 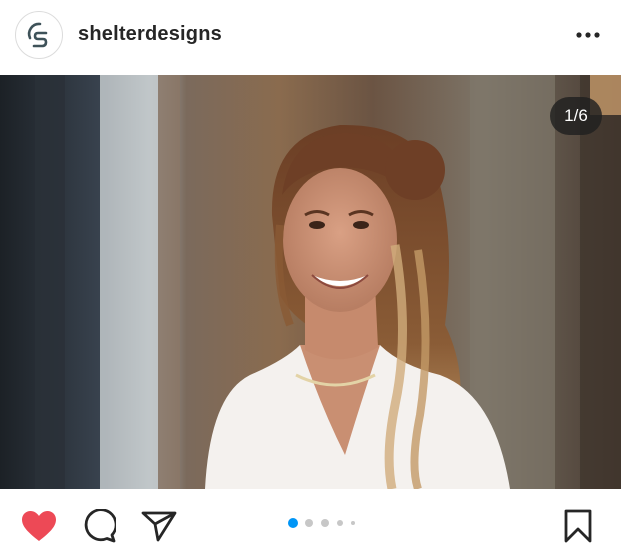 I want to click on save-button, so click(x=578, y=528).